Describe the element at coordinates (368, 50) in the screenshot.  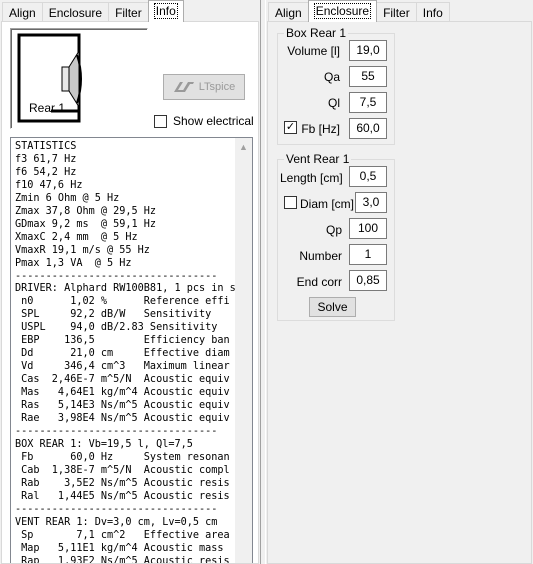
I see `volume-field: 19,0` at that location.